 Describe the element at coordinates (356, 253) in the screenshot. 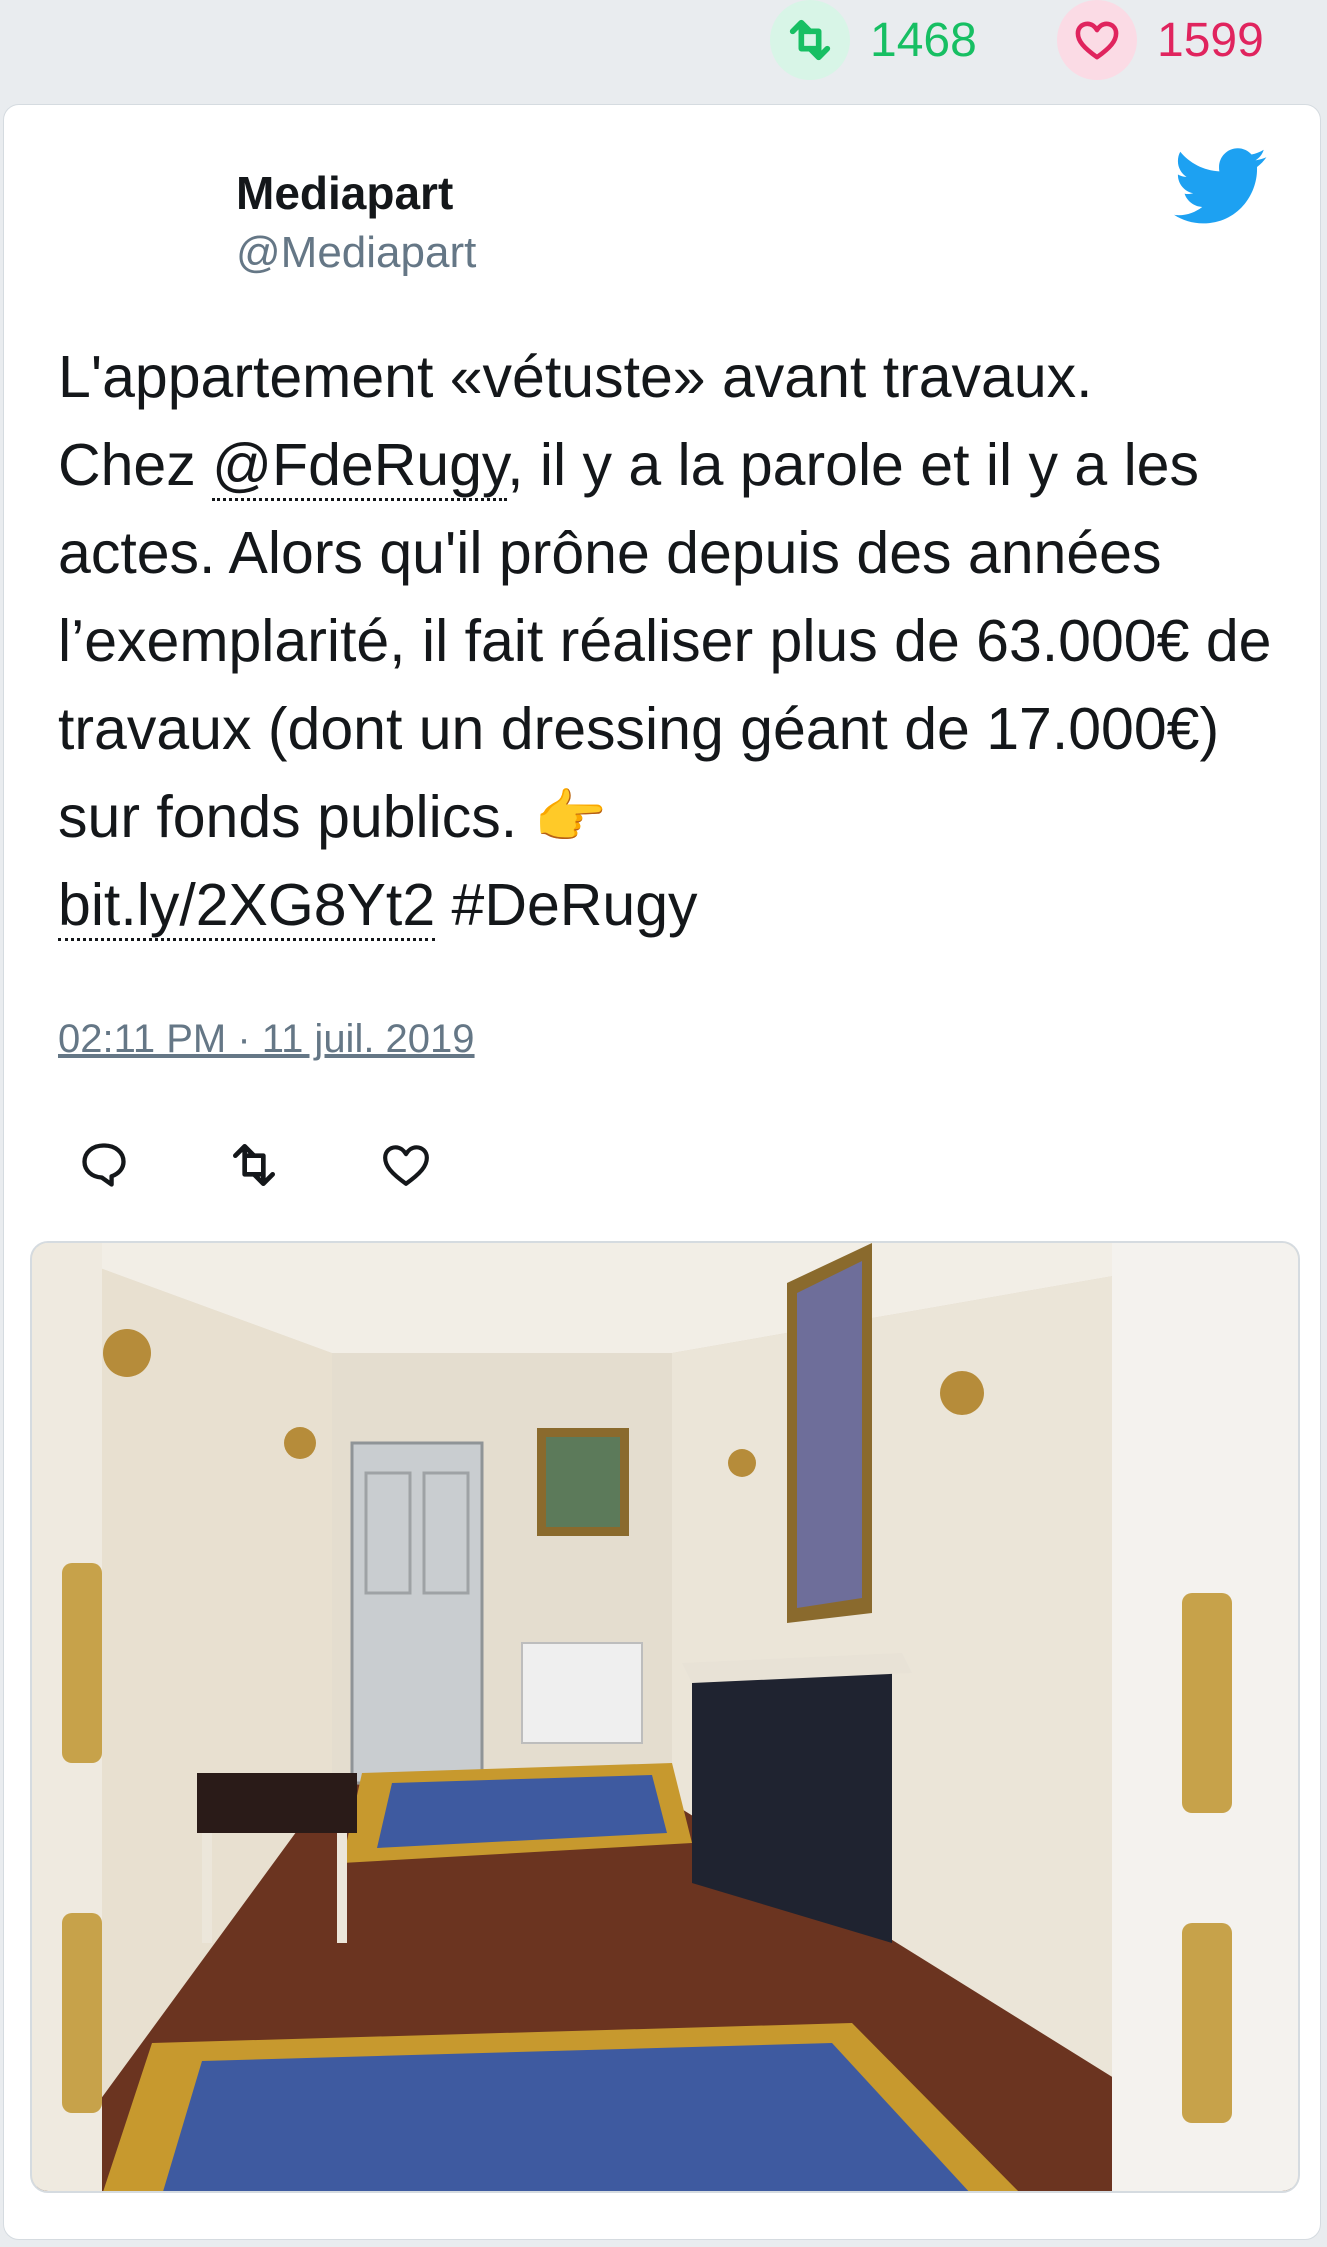

I see `author-handle: @Mediapart` at that location.